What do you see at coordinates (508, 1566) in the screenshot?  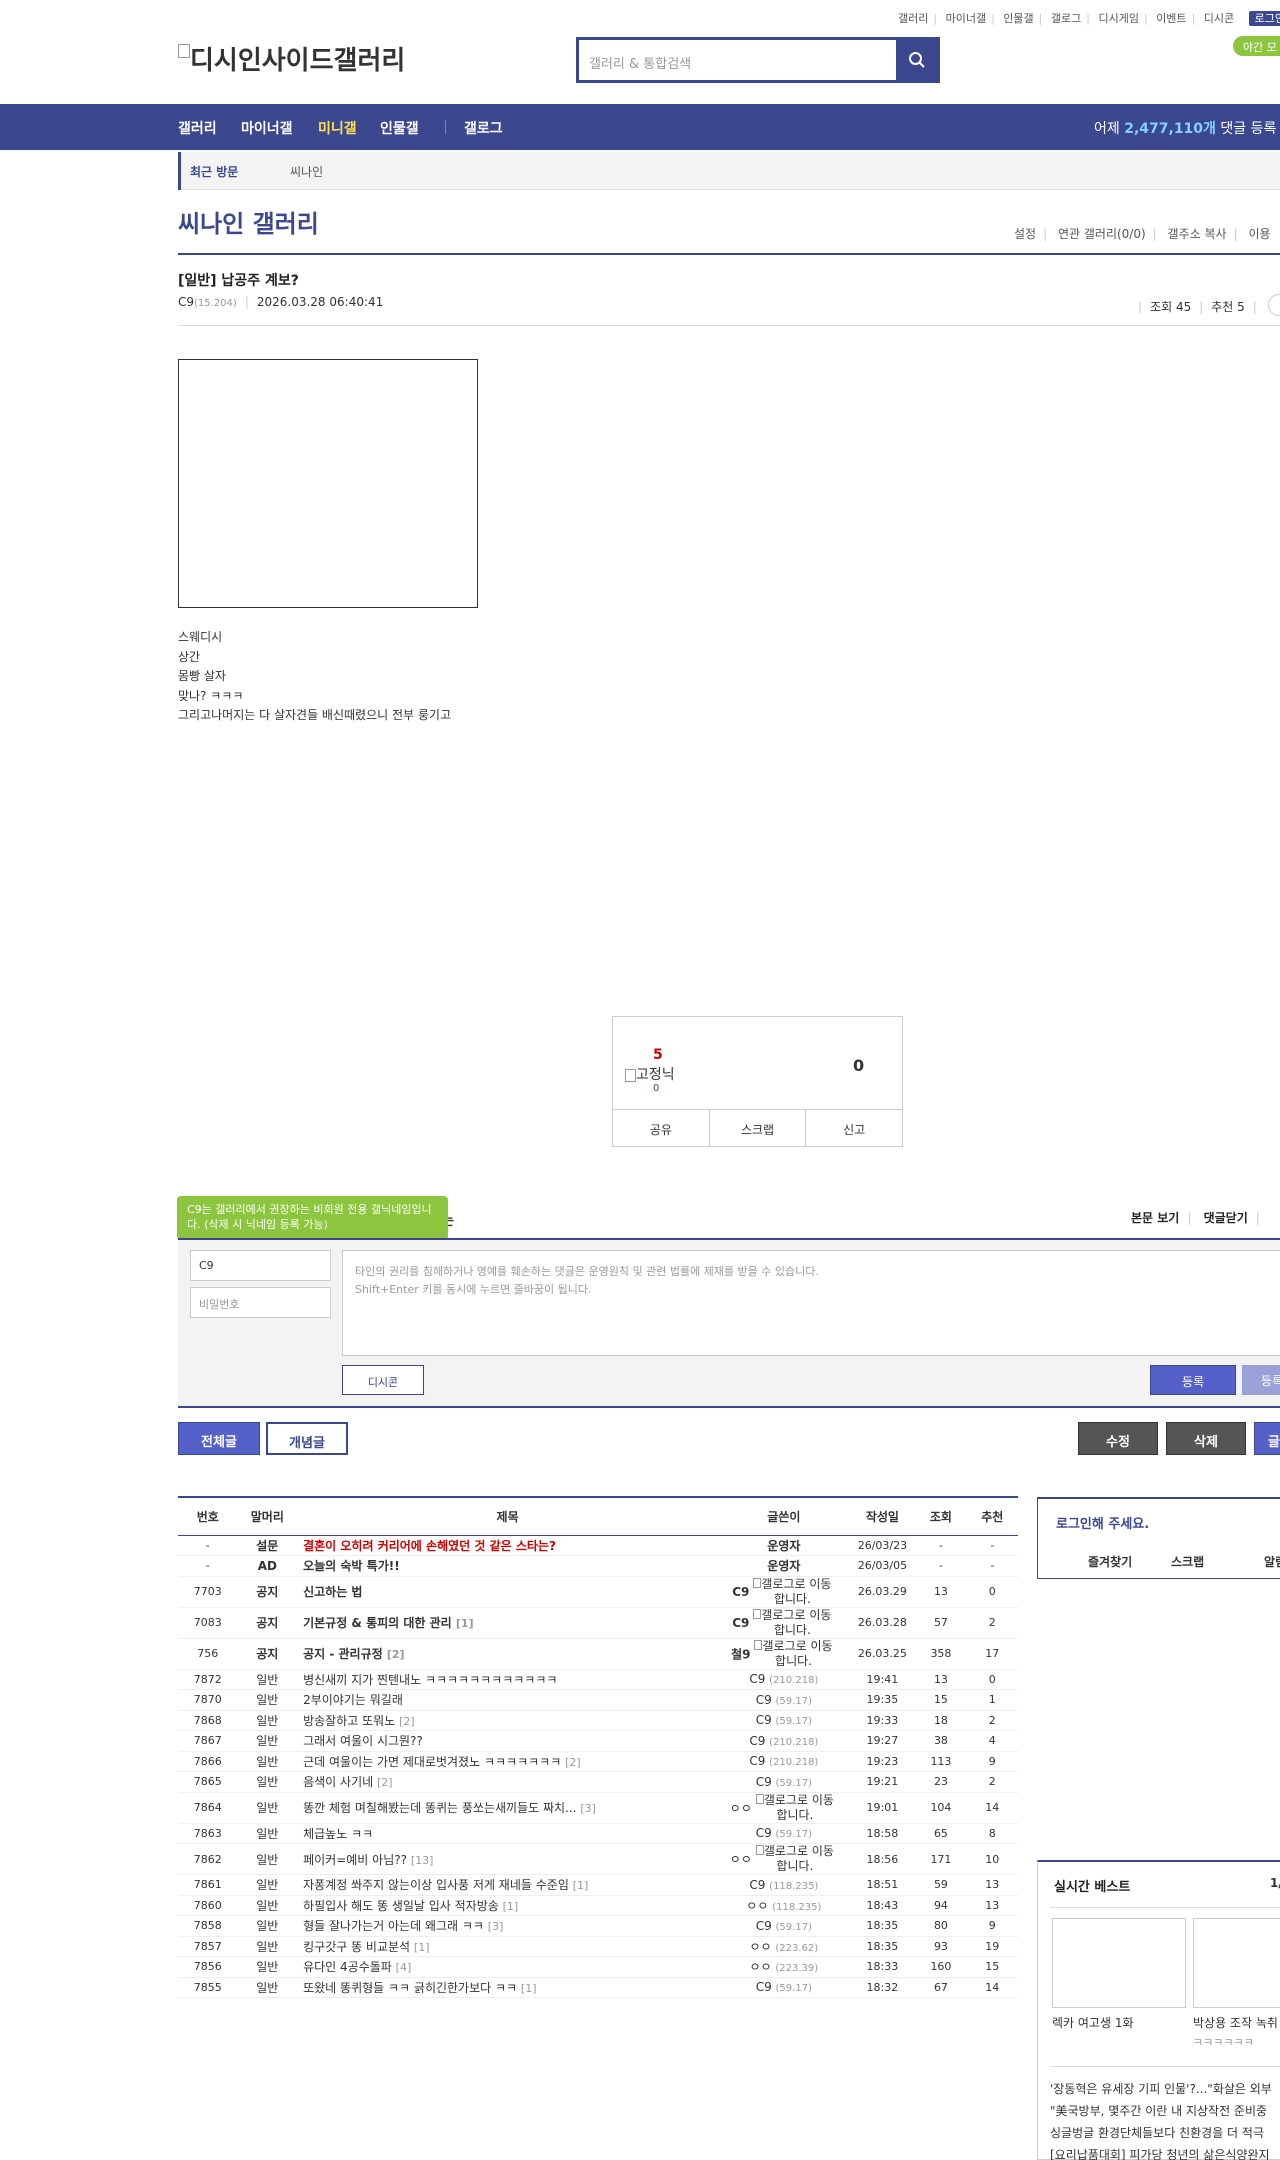 I see `cell-title: 오늘의 숙박 특가!!` at bounding box center [508, 1566].